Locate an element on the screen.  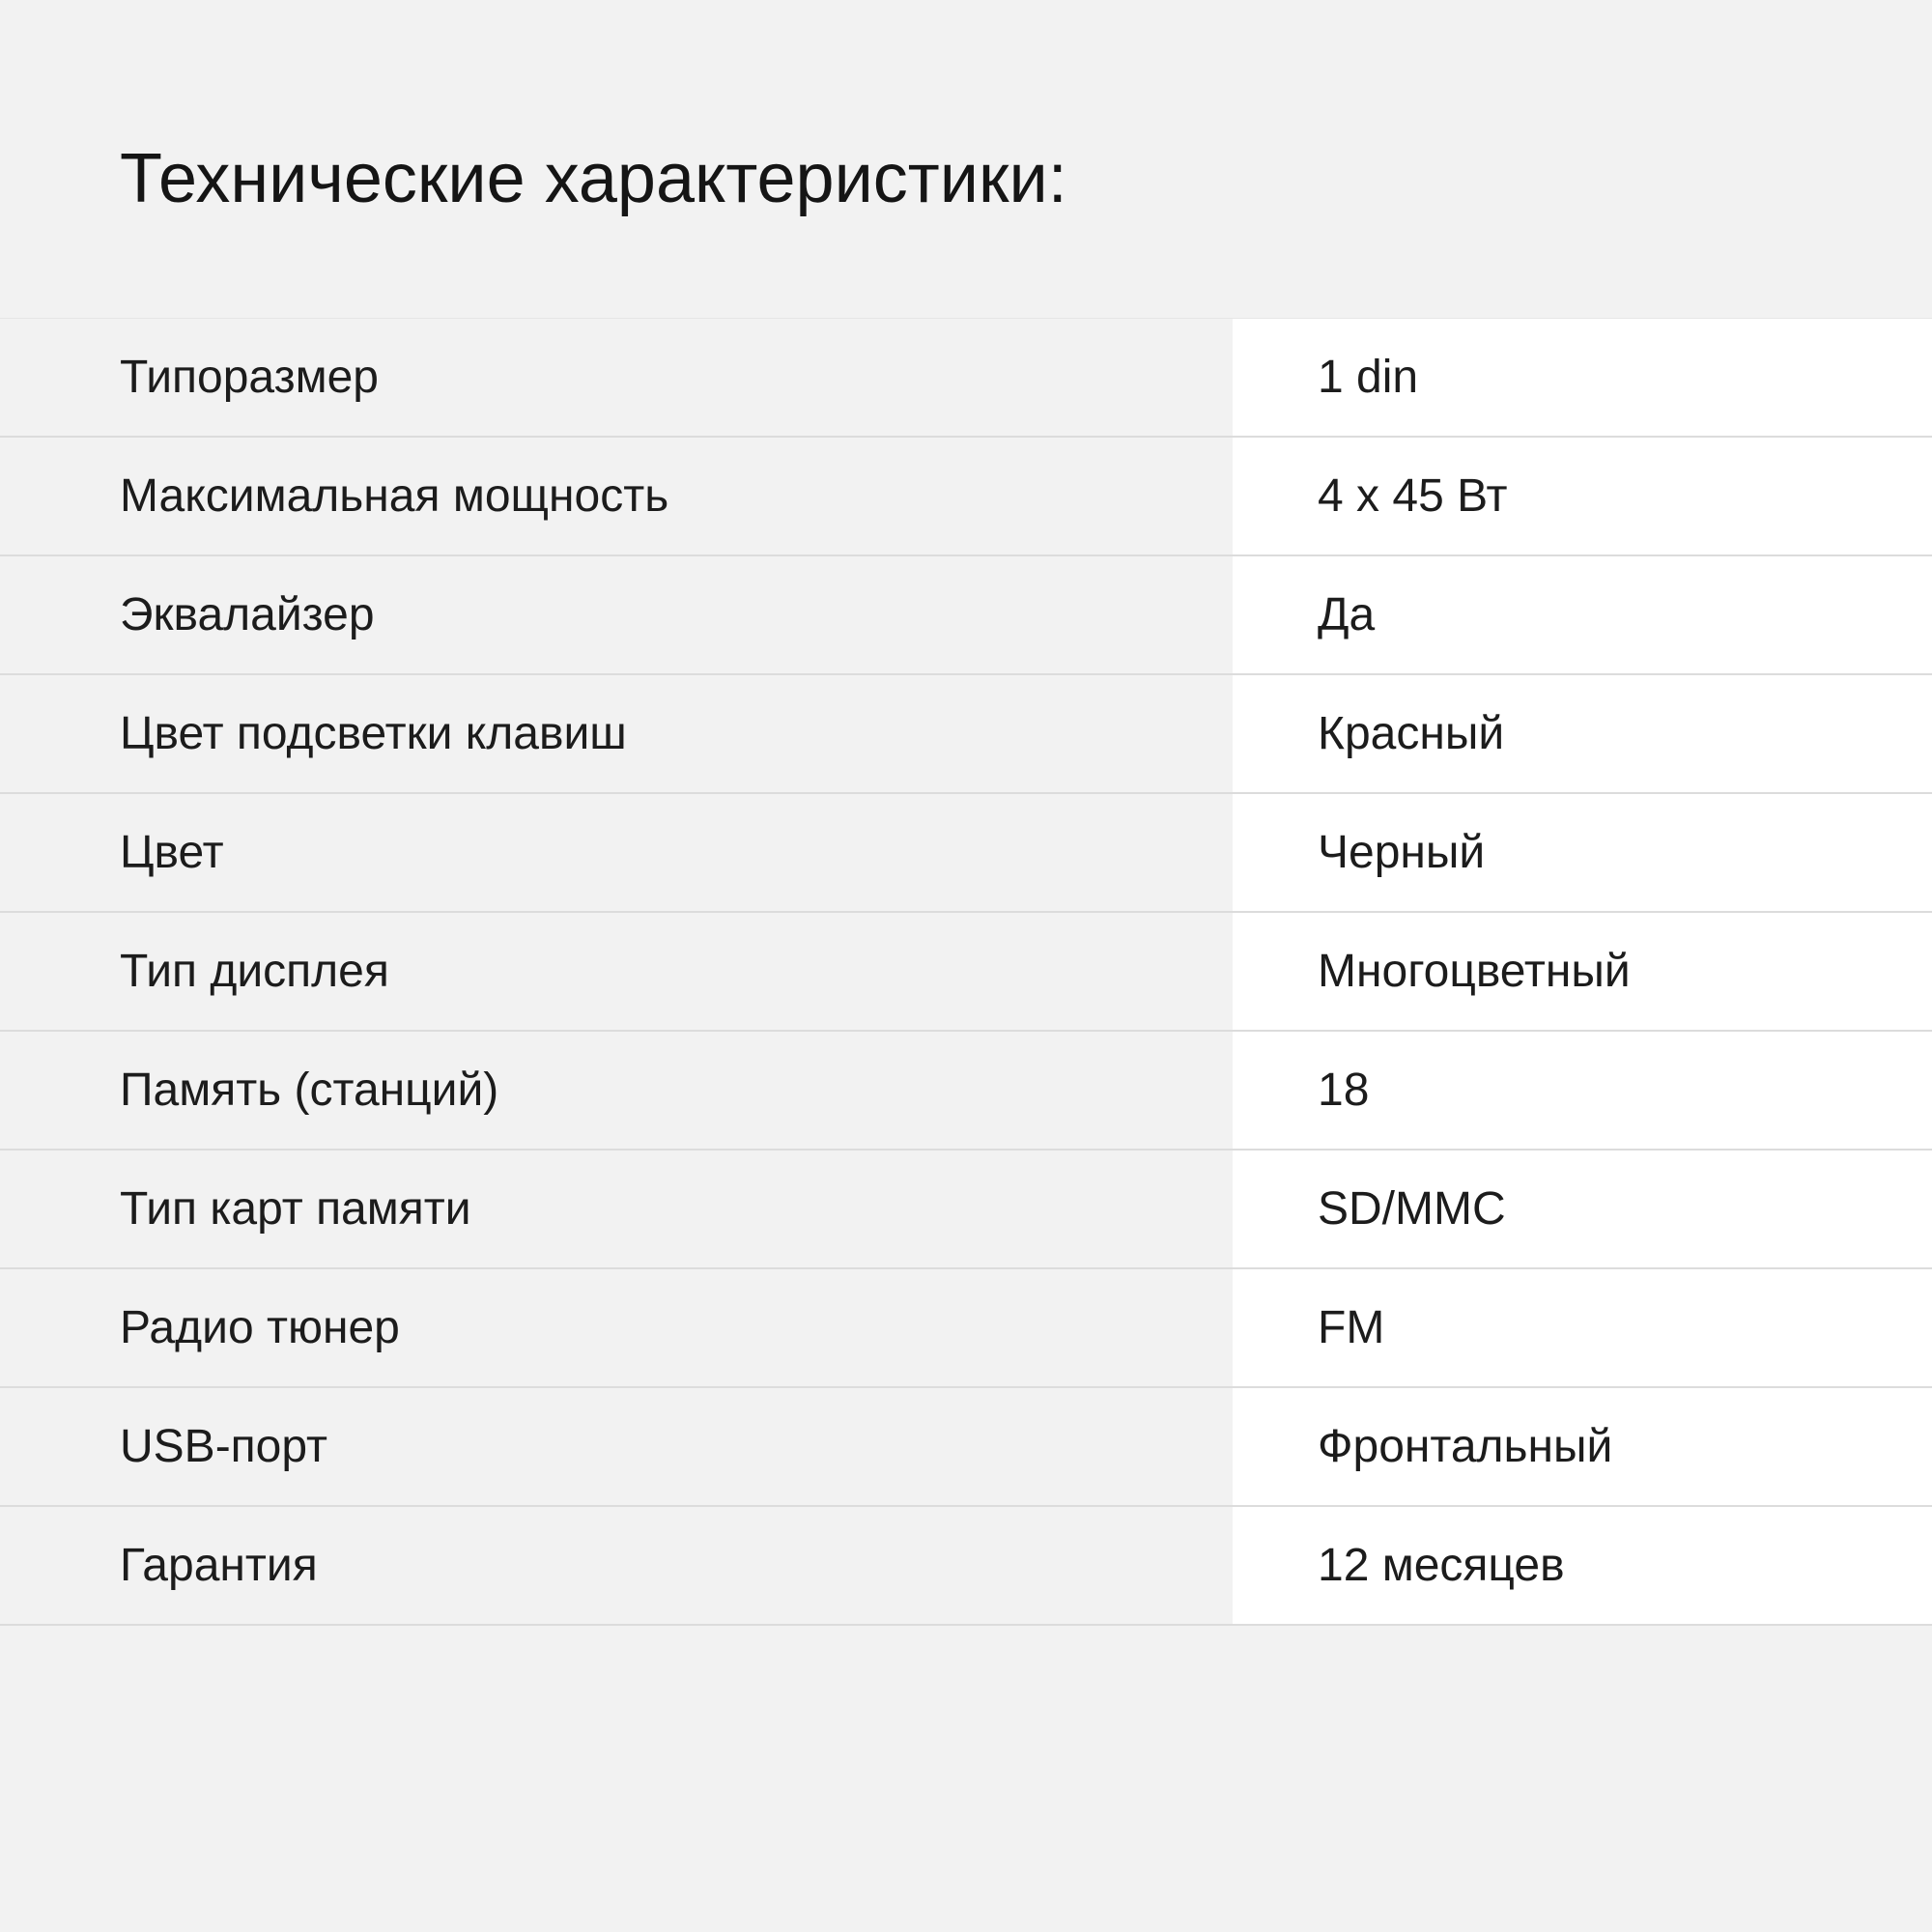
spec-row-radio-tuner: Радио тюнер FM is located at coordinates (966, 1328).